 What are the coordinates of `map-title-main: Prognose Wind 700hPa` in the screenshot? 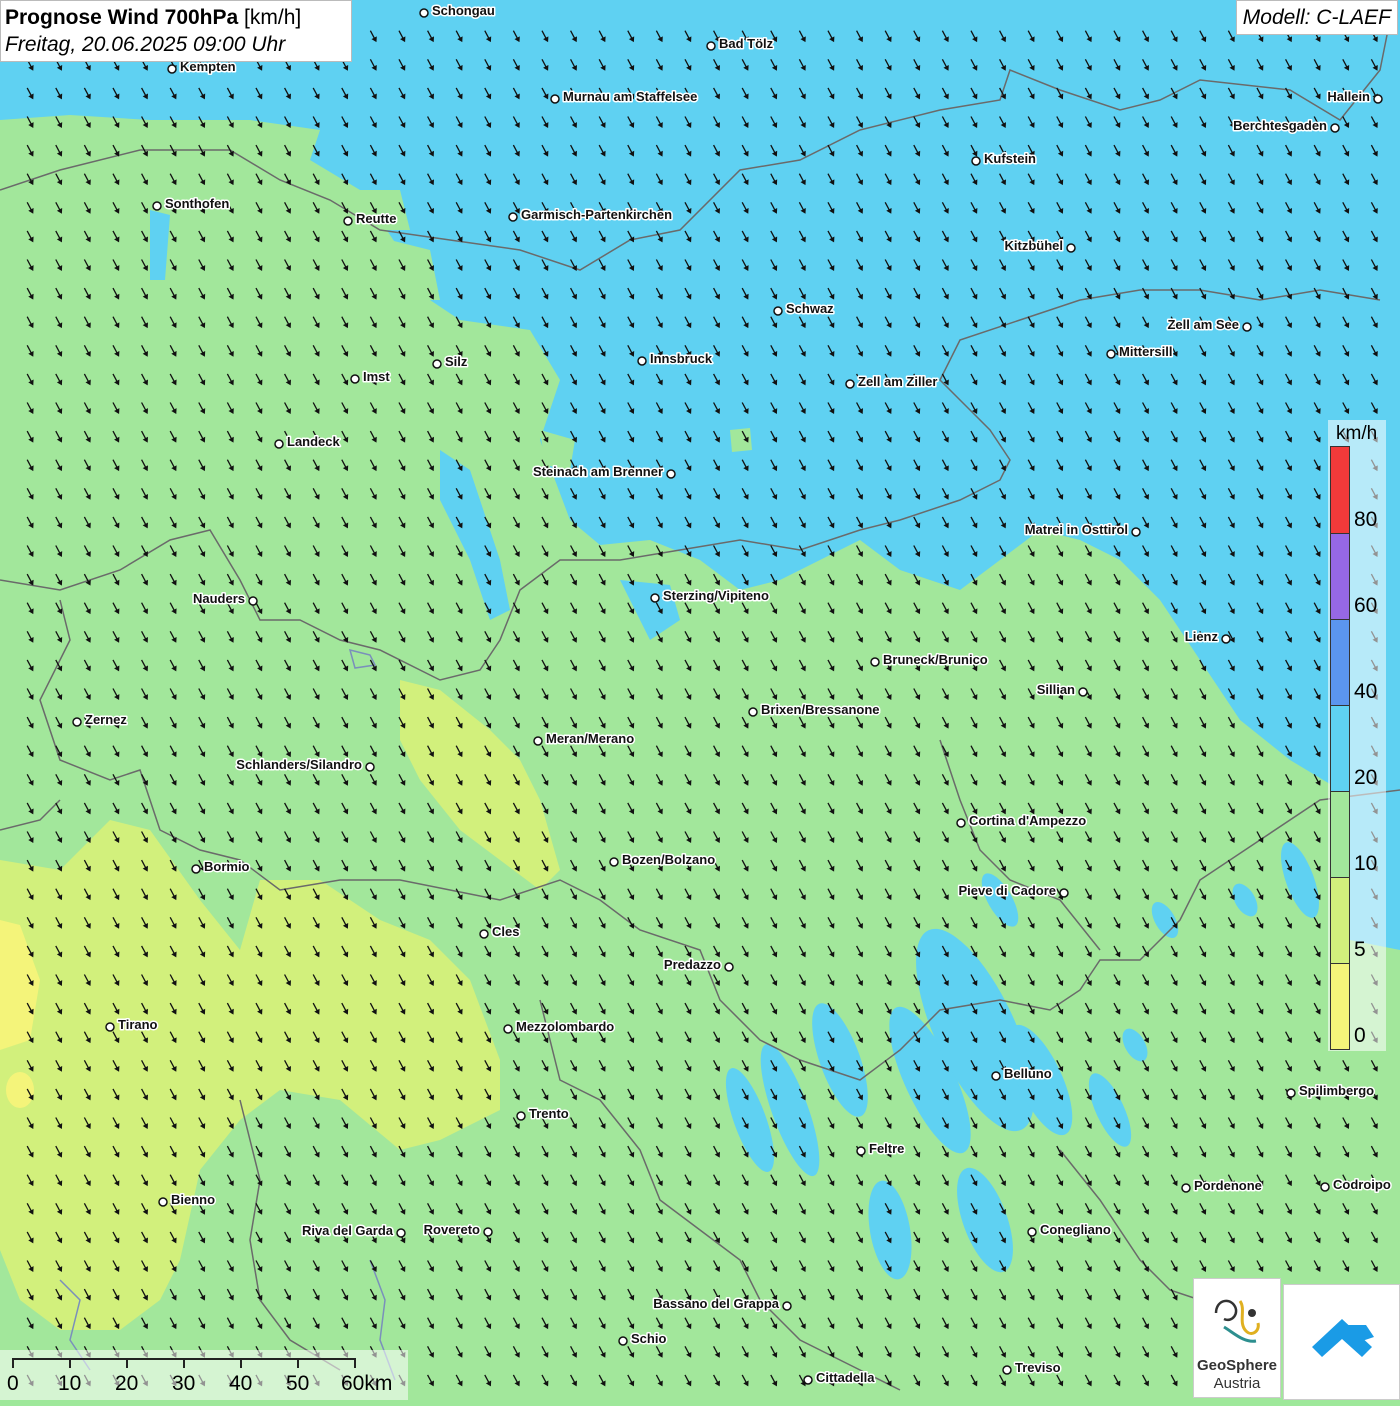 It's located at (122, 17).